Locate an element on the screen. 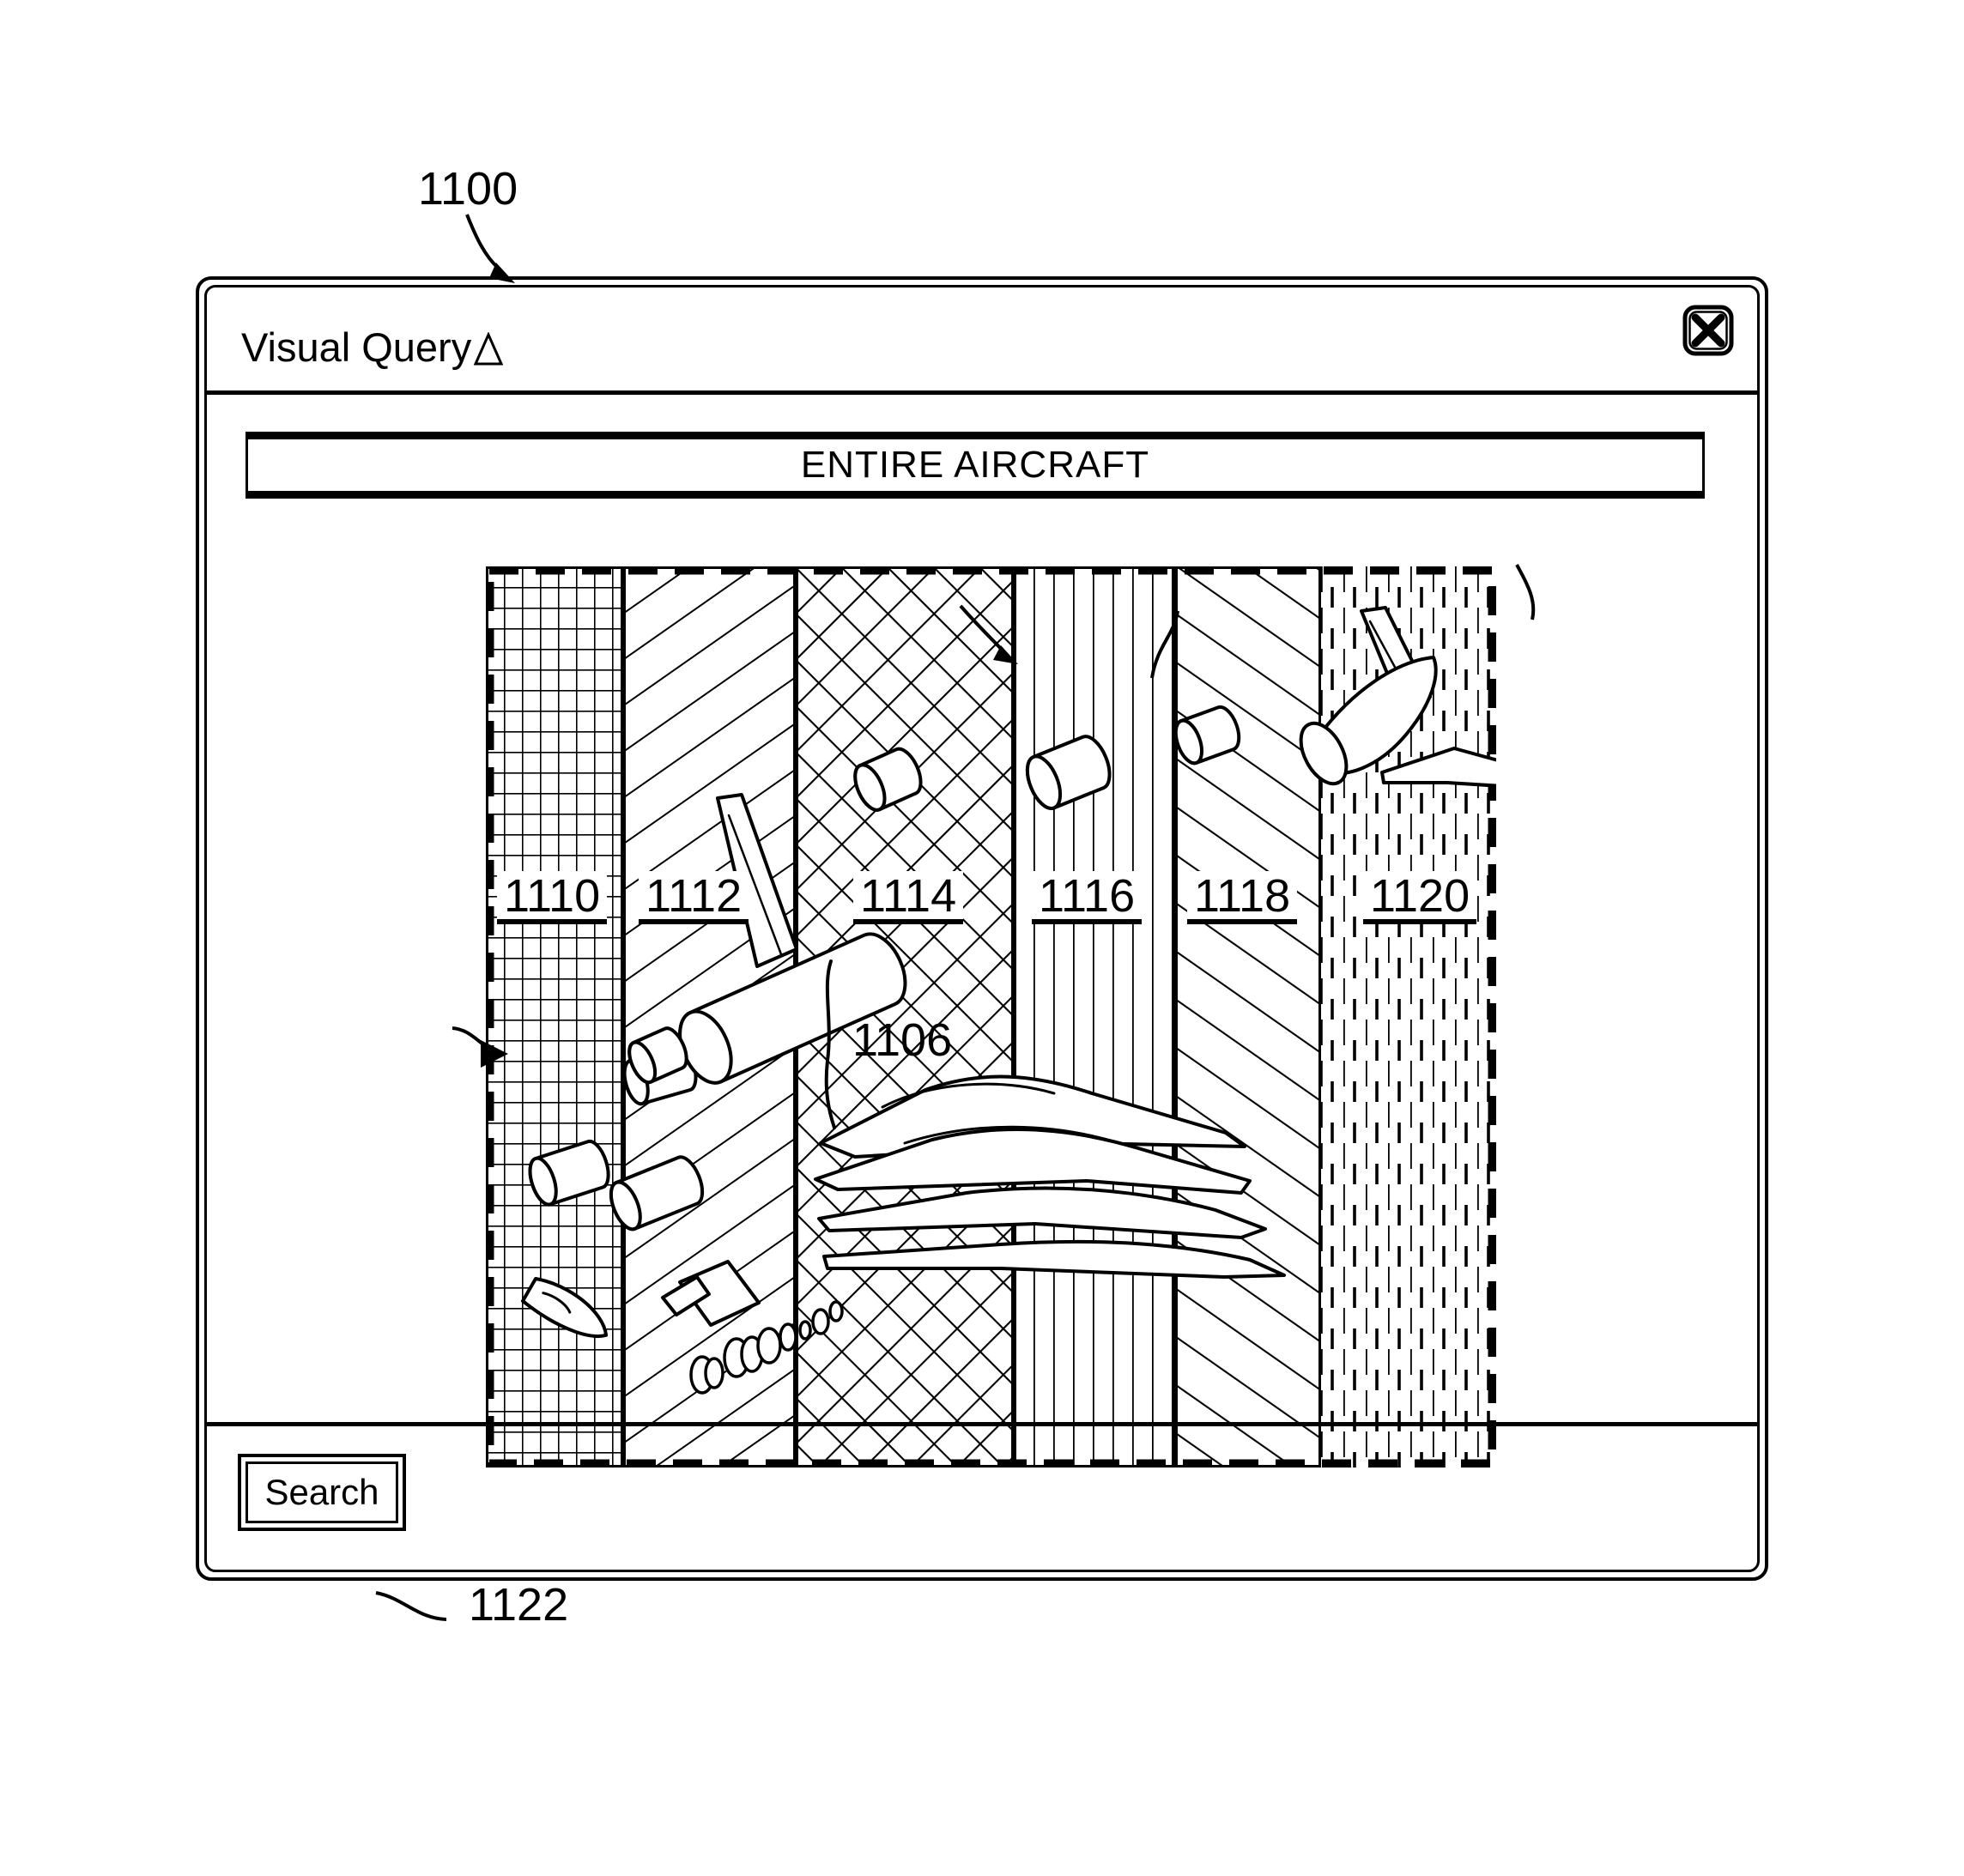 This screenshot has width=1964, height=1876. search-button: Search is located at coordinates (322, 1492).